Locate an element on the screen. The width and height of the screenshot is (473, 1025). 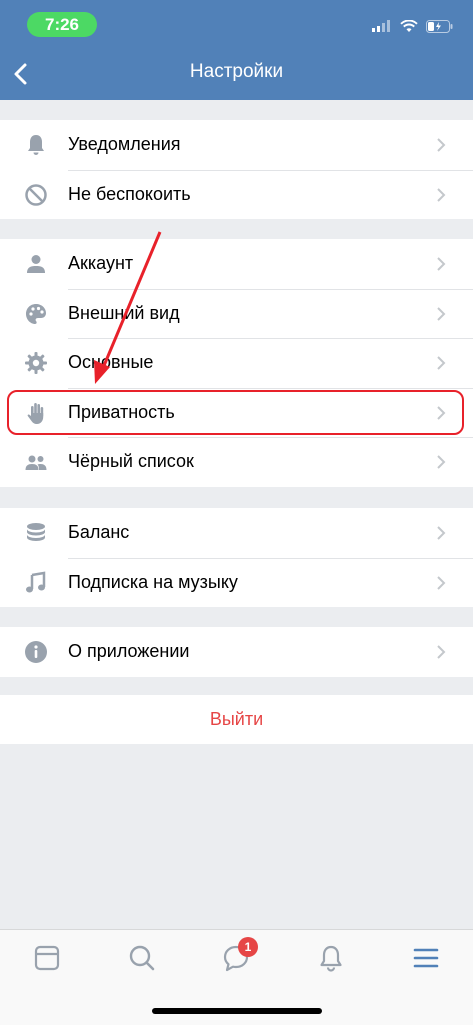
menu-item-label: Баланс is located at coordinates (99, 532).